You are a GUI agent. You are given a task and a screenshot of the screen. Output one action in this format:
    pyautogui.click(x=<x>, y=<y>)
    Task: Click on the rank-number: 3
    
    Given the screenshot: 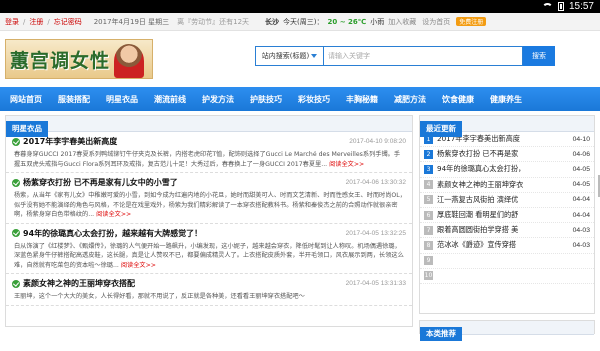 What is the action you would take?
    pyautogui.click(x=428, y=169)
    